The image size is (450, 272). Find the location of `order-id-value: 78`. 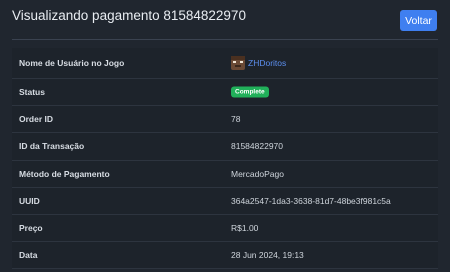

order-id-value: 78 is located at coordinates (236, 119).